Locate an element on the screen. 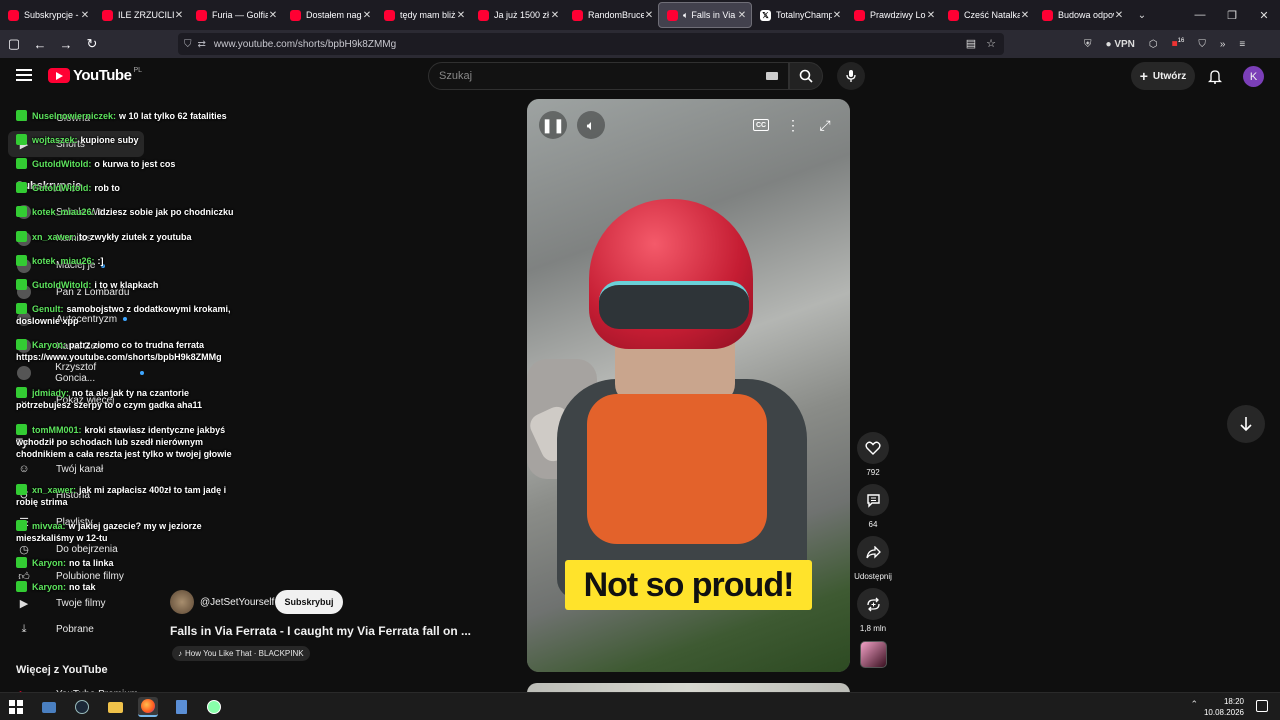 This screenshot has width=1280, height=720. menu-icon is located at coordinates (24, 75).